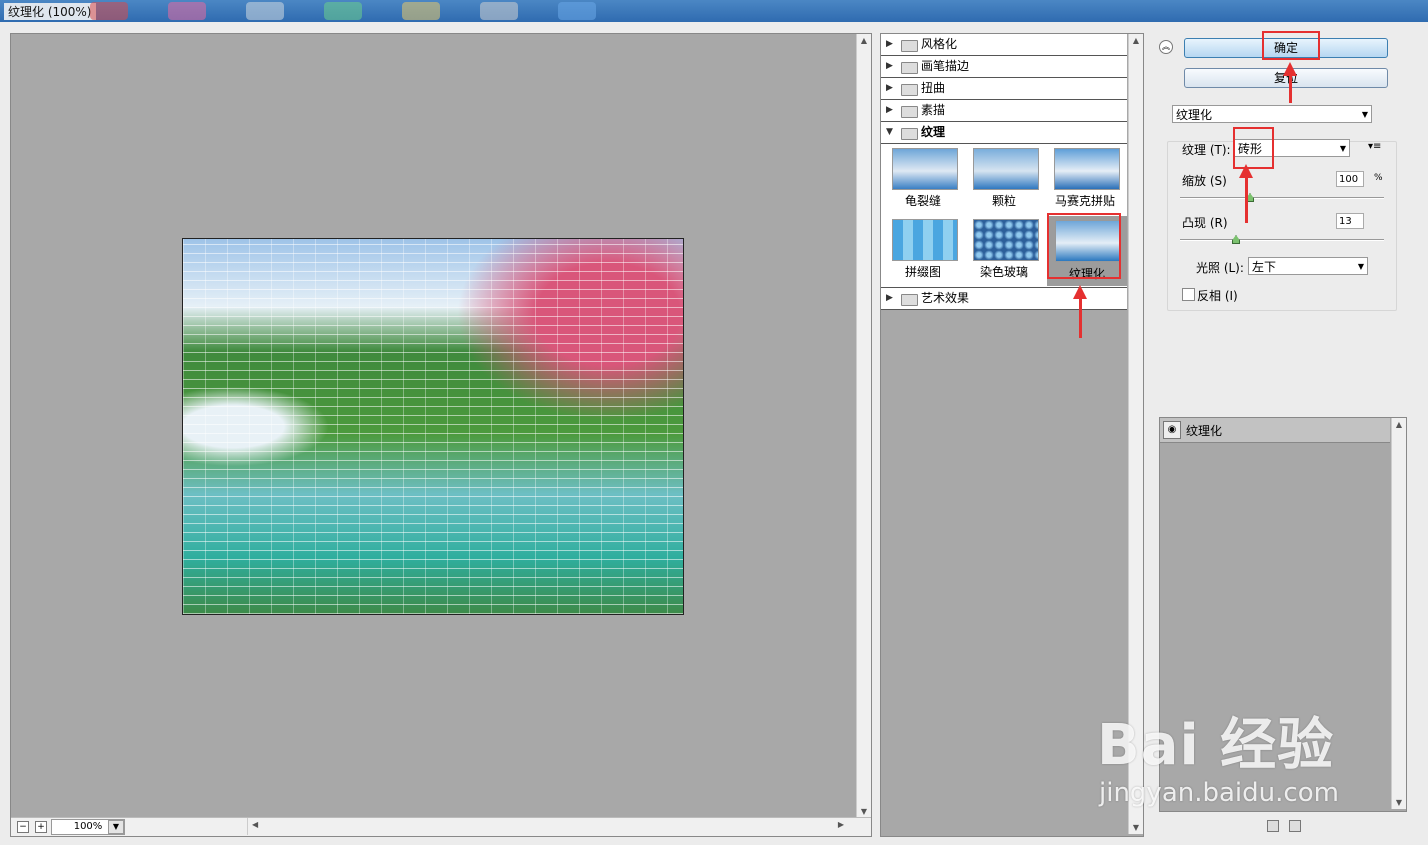 Image resolution: width=1428 pixels, height=845 pixels. Describe the element at coordinates (1084, 201) in the screenshot. I see `thumb-label: 马赛克拼贴` at that location.